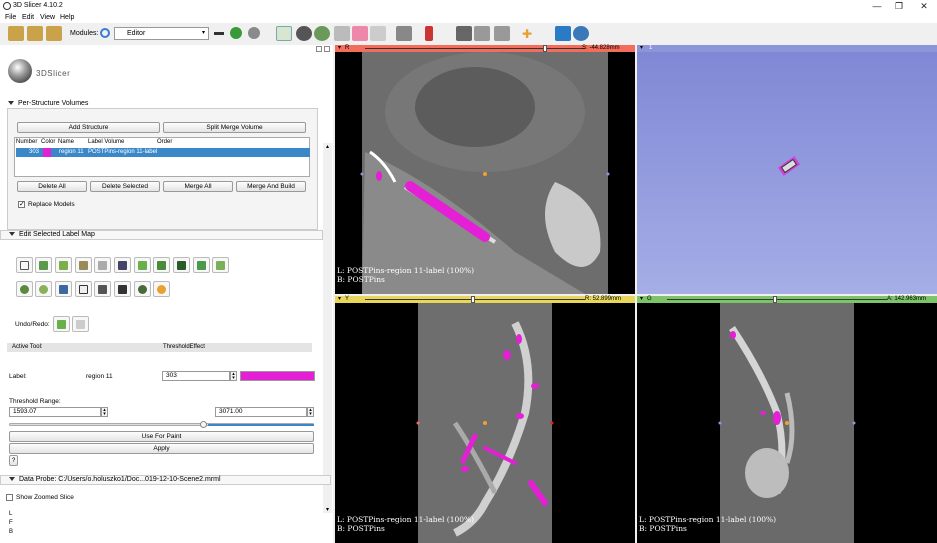  Describe the element at coordinates (236, 33) in the screenshot. I see `back-arrow-icon` at that location.